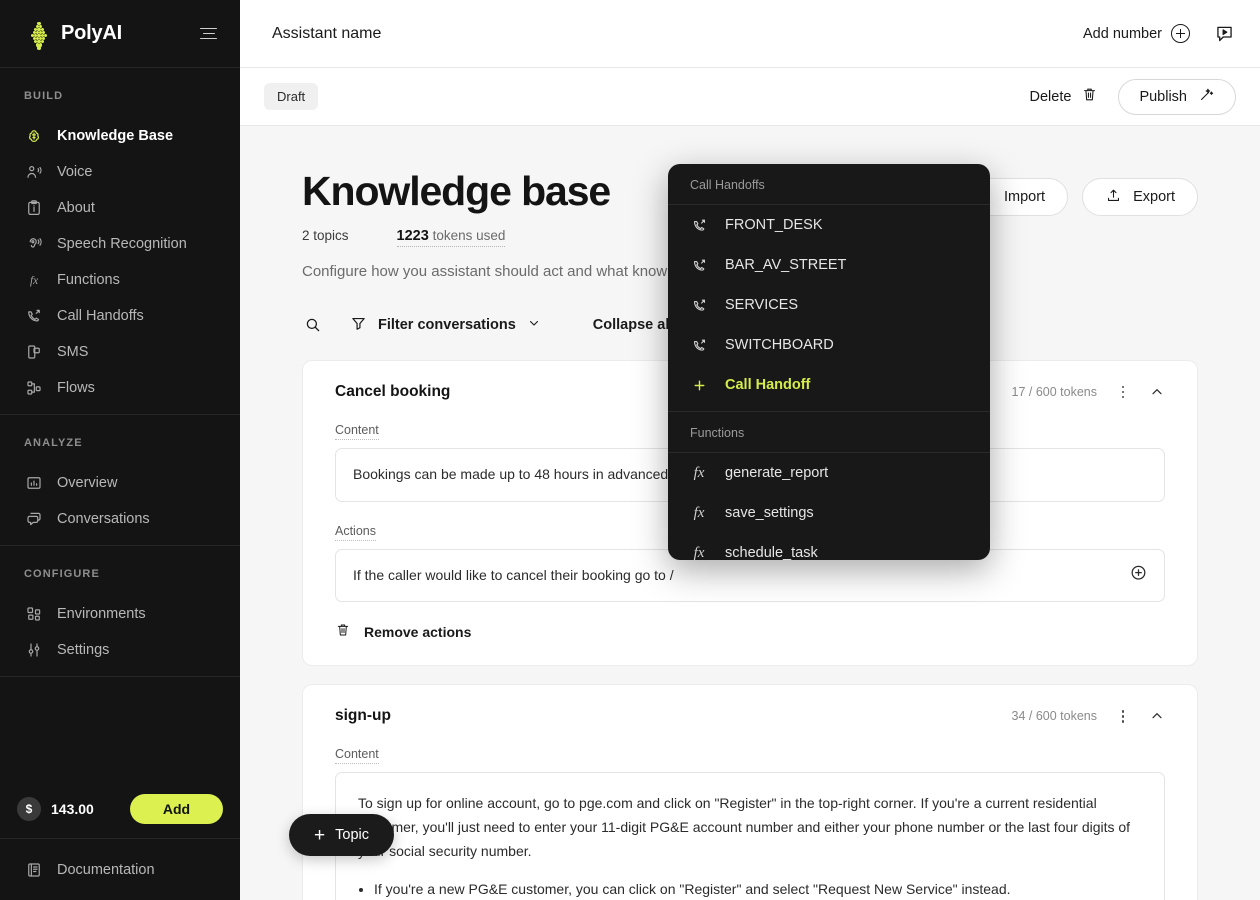 Image resolution: width=1260 pixels, height=900 pixels. What do you see at coordinates (1154, 197) in the screenshot?
I see `export-label: Export` at bounding box center [1154, 197].